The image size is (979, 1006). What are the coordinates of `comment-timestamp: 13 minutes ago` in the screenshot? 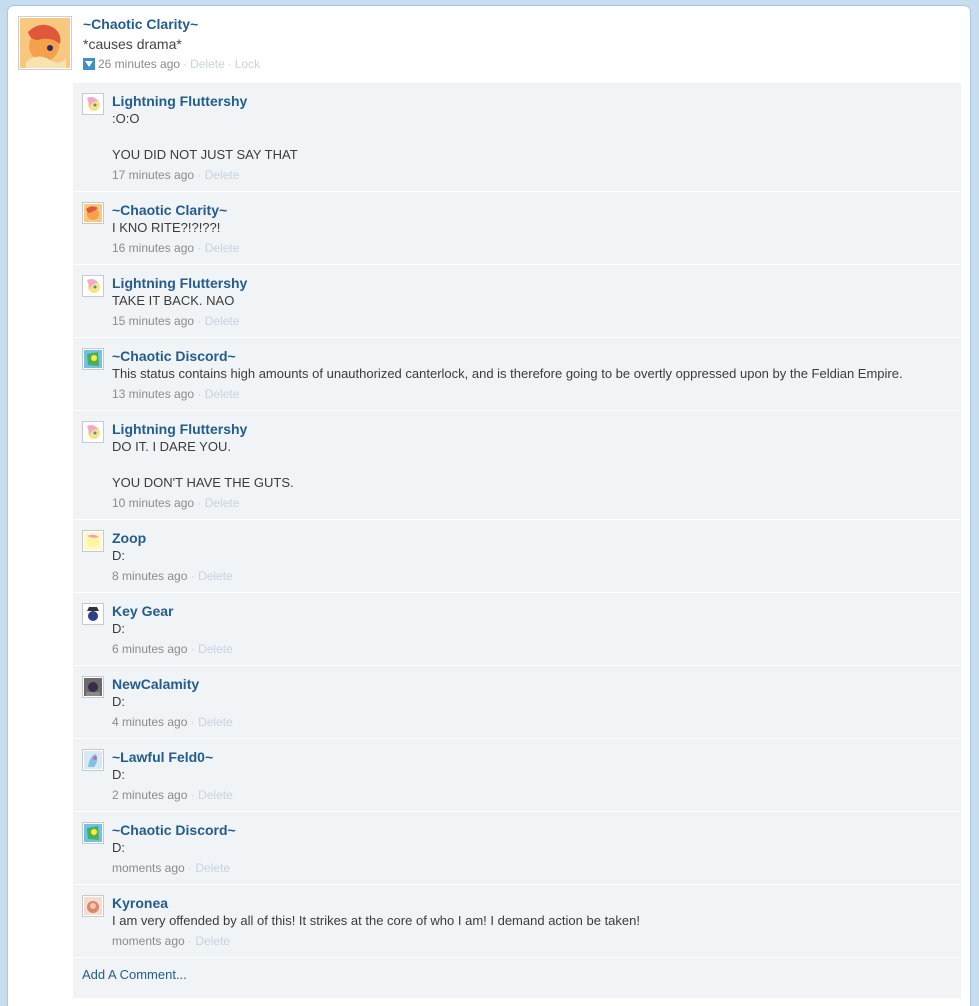 It's located at (153, 394).